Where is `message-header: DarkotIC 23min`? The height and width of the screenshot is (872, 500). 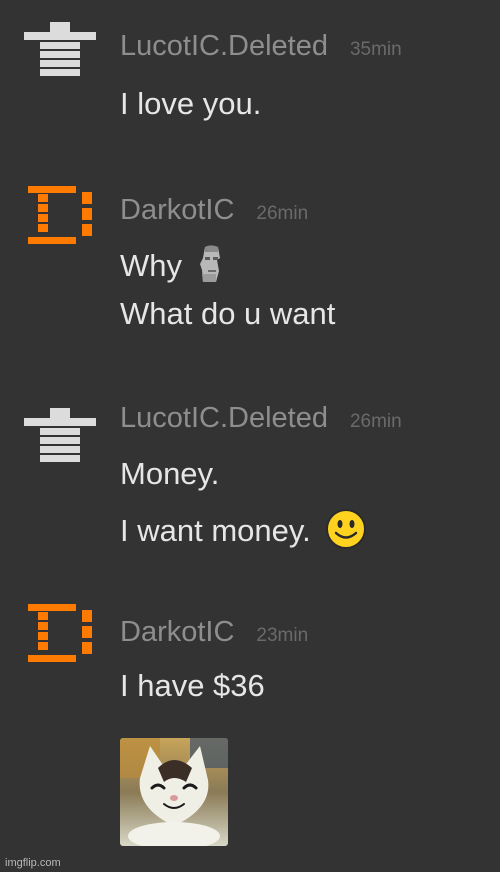
message-header: DarkotIC 23min is located at coordinates (214, 632).